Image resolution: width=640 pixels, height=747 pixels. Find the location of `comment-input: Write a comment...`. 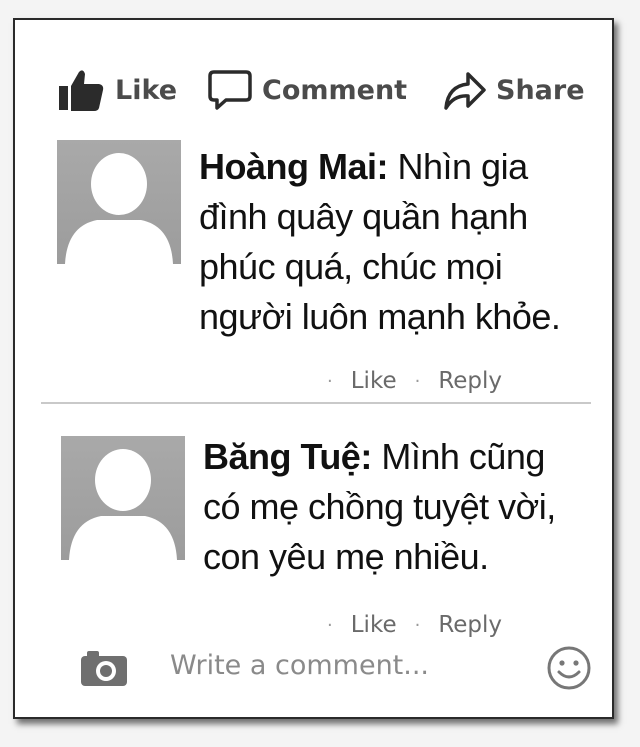

comment-input: Write a comment... is located at coordinates (299, 665).